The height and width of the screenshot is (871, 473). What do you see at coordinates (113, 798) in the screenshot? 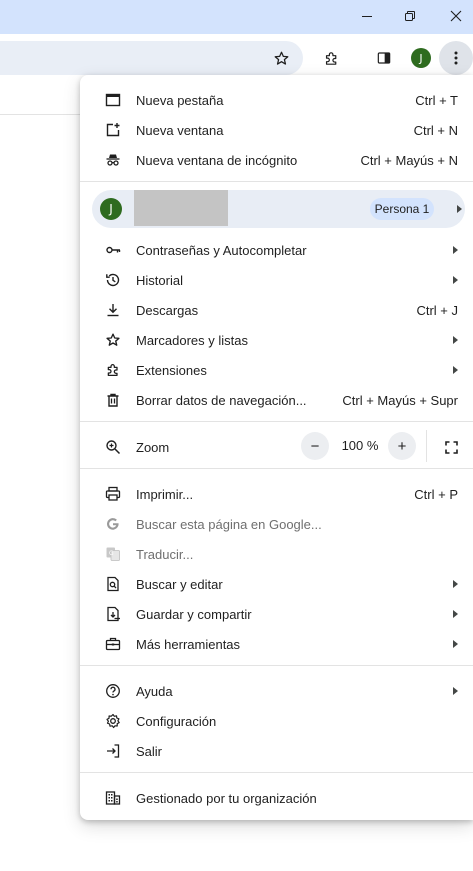
I see `building-icon` at bounding box center [113, 798].